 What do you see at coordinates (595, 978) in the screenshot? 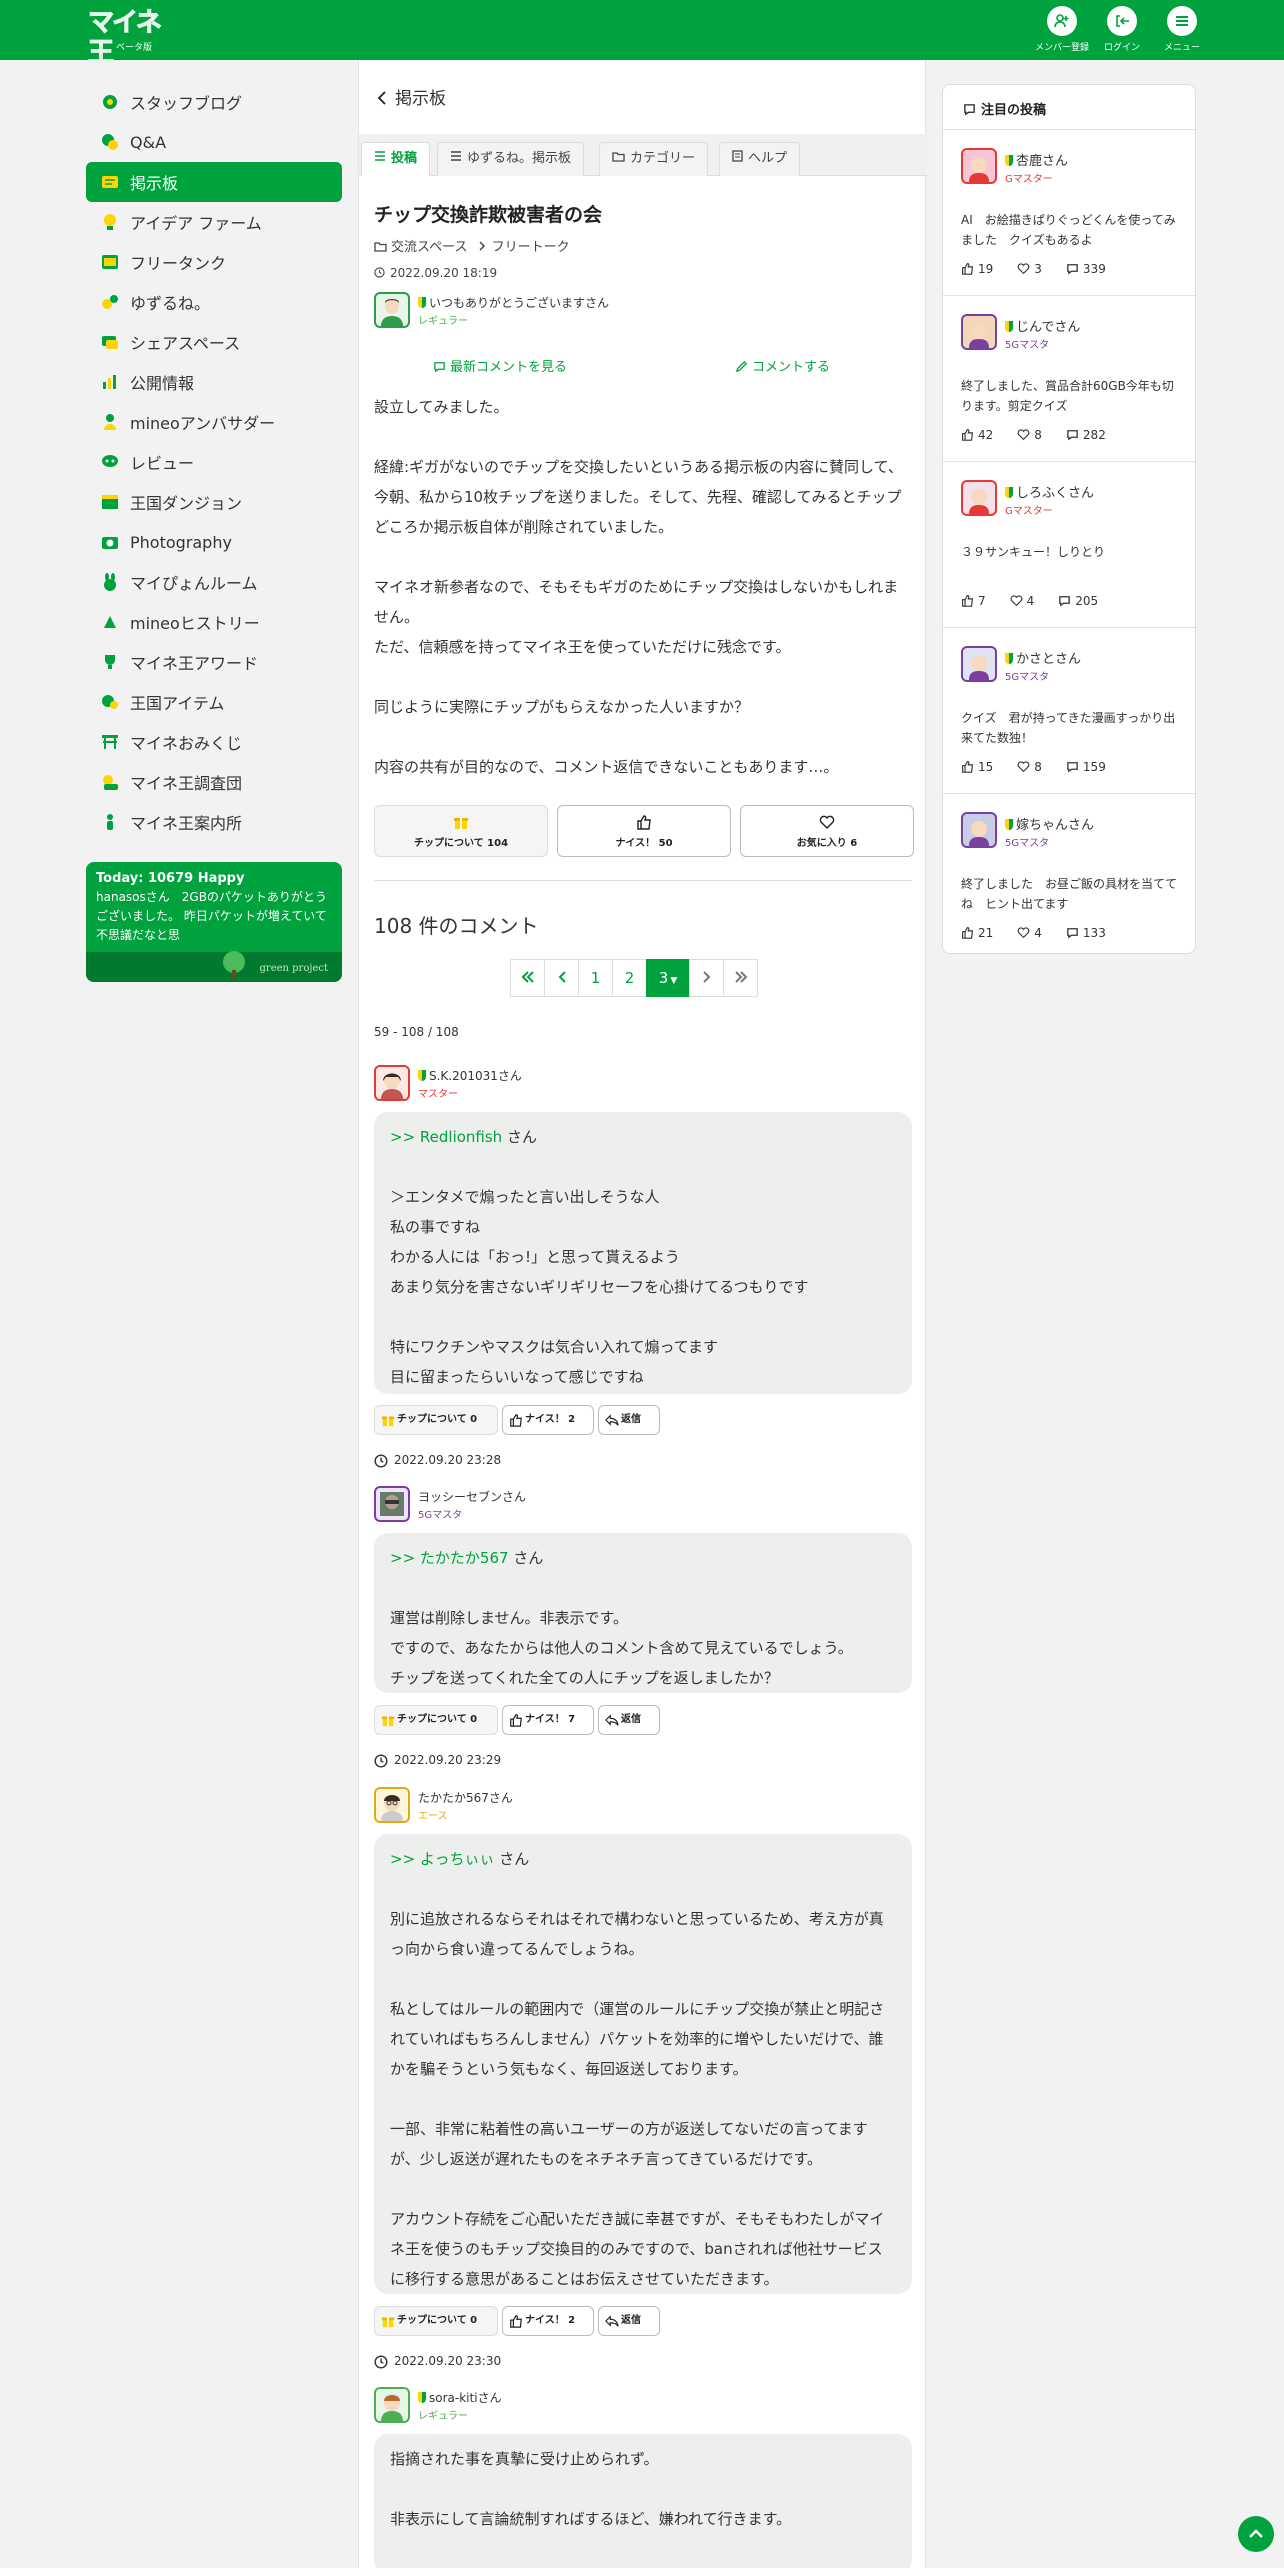
I see `page-button-1: 1` at bounding box center [595, 978].